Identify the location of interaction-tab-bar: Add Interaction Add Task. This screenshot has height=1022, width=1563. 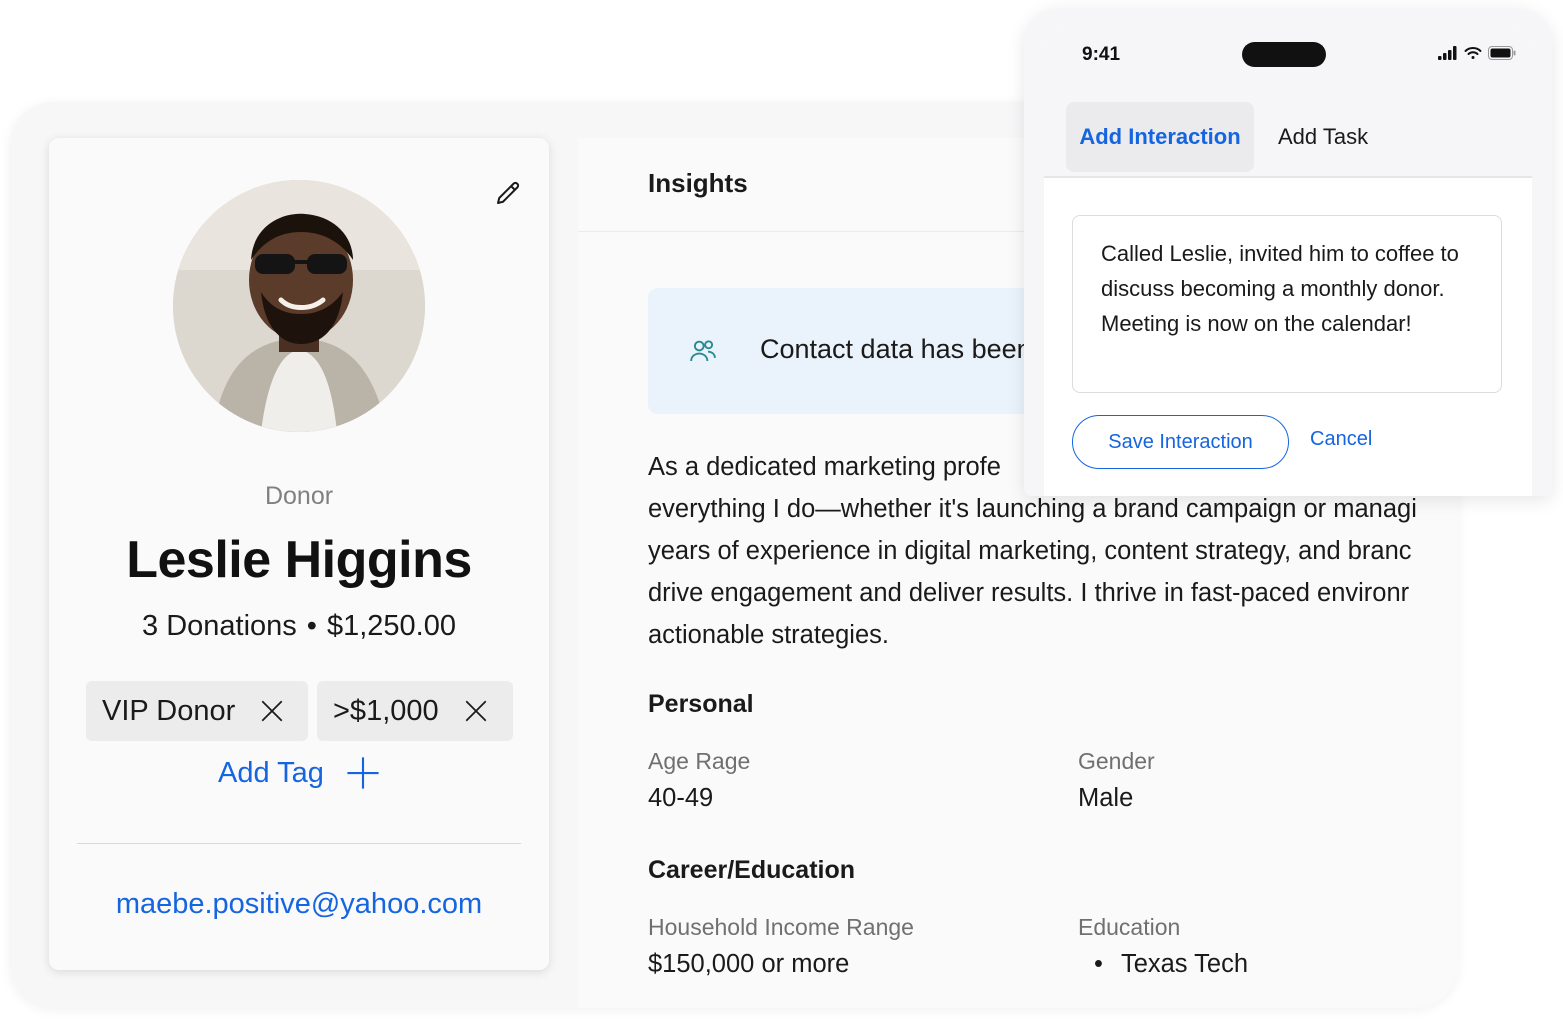
(1288, 135).